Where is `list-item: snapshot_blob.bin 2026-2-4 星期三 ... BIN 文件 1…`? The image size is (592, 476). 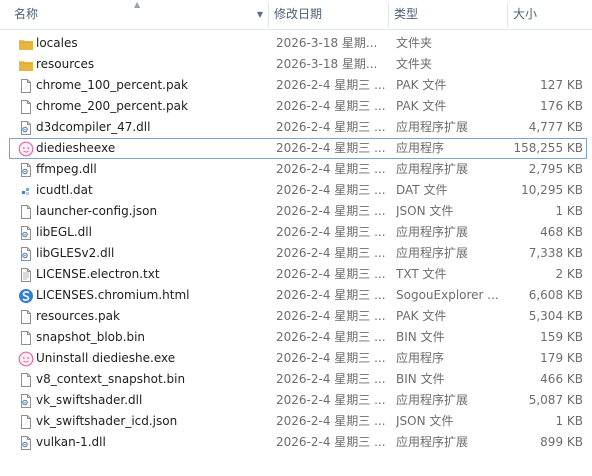
list-item: snapshot_blob.bin 2026-2-4 星期三 ... BIN 文件 1… is located at coordinates (296, 337).